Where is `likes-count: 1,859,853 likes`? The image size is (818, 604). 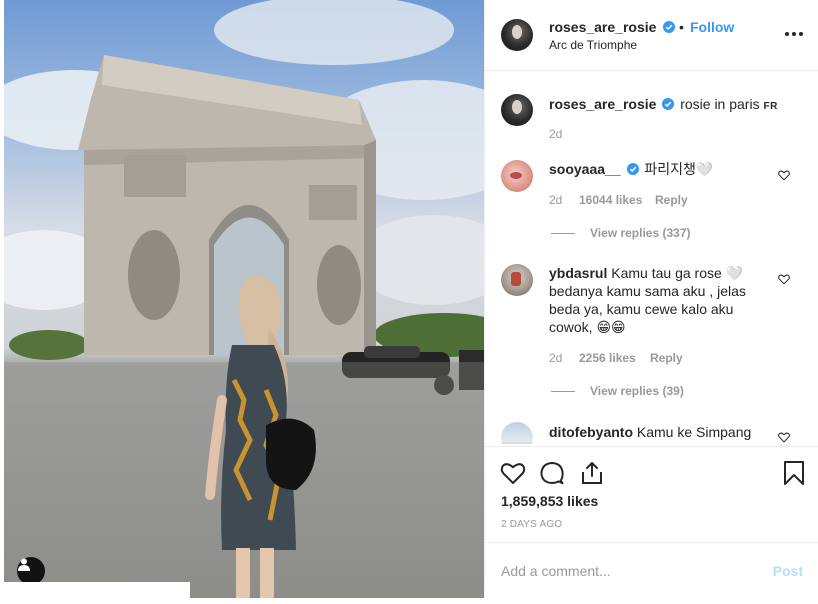 likes-count: 1,859,853 likes is located at coordinates (549, 501).